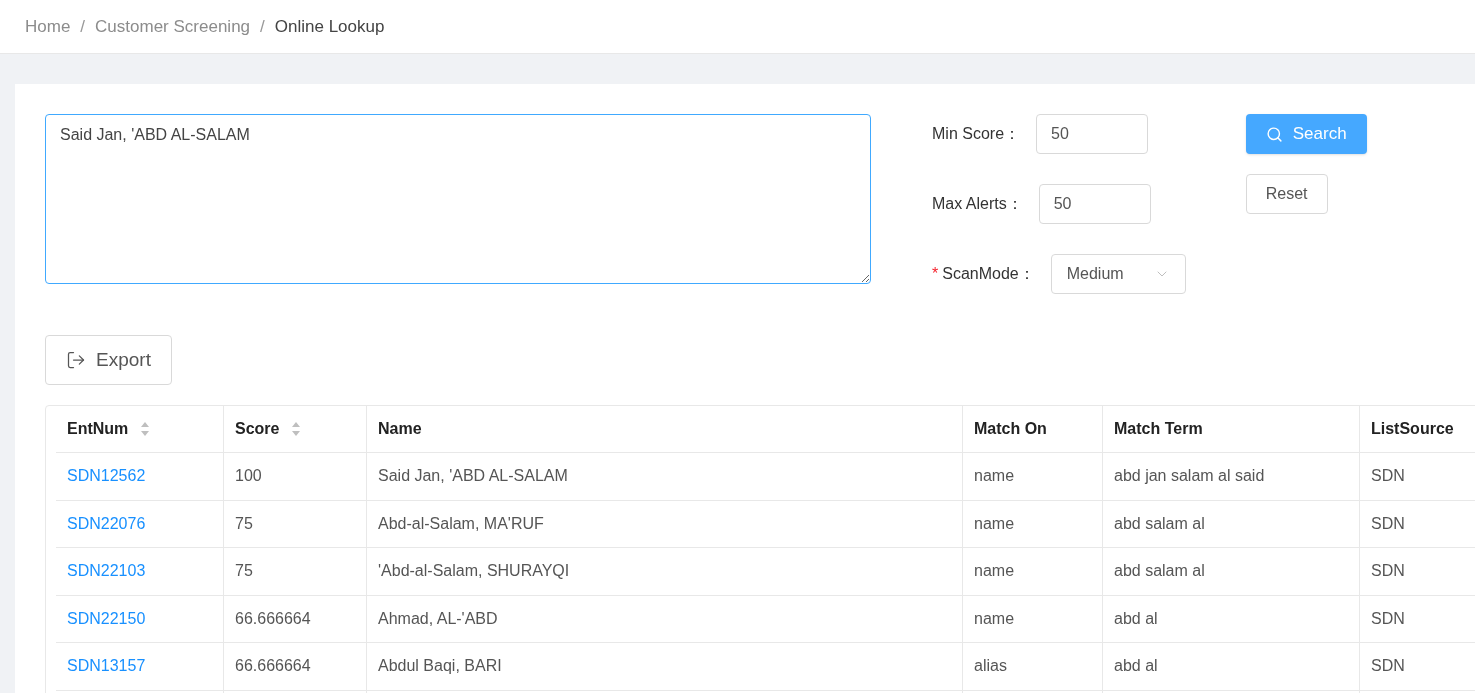  I want to click on column-header: ListSource, so click(1412, 429).